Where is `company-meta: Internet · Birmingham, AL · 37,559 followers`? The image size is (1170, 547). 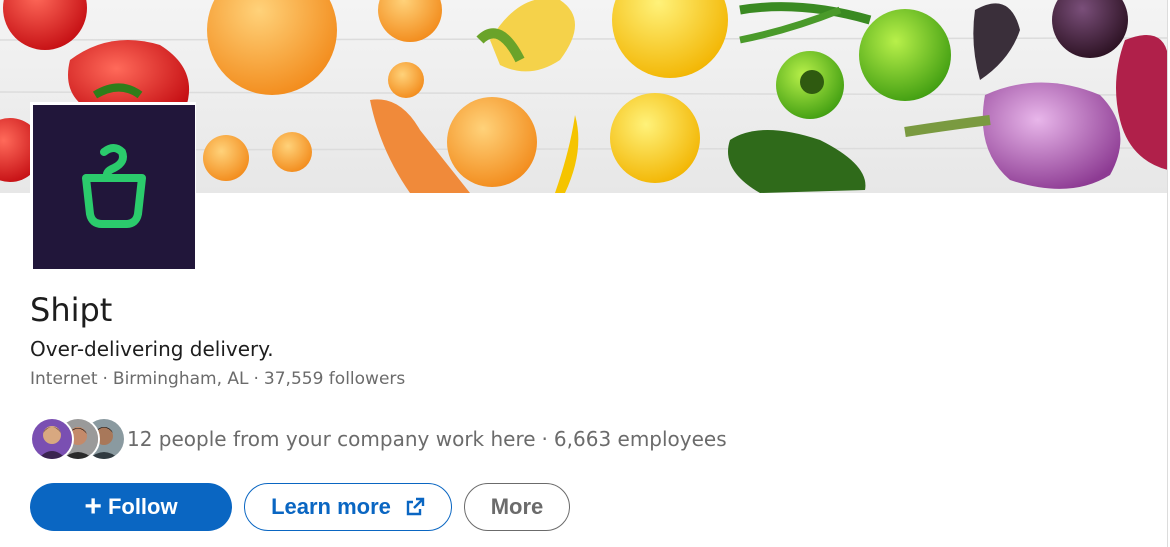
company-meta: Internet · Birmingham, AL · 37,559 followers is located at coordinates (217, 379).